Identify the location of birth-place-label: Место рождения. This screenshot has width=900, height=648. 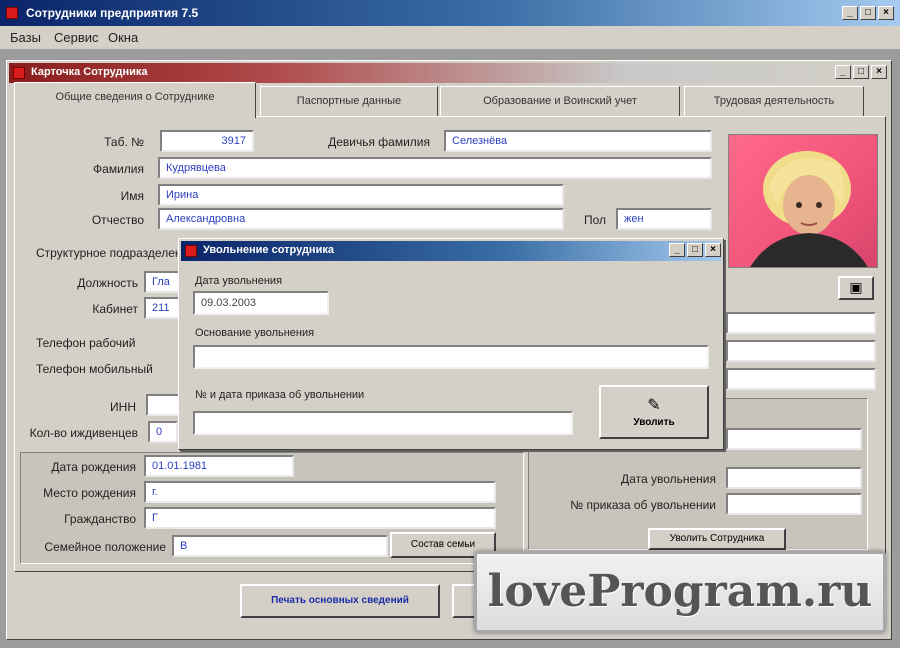
(89, 493).